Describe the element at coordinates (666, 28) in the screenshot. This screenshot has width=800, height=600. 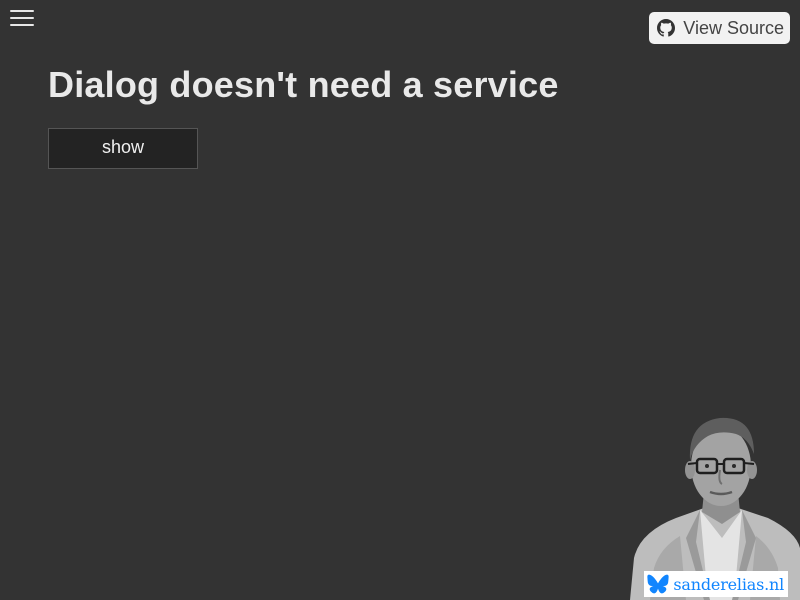
I see `github-icon` at that location.